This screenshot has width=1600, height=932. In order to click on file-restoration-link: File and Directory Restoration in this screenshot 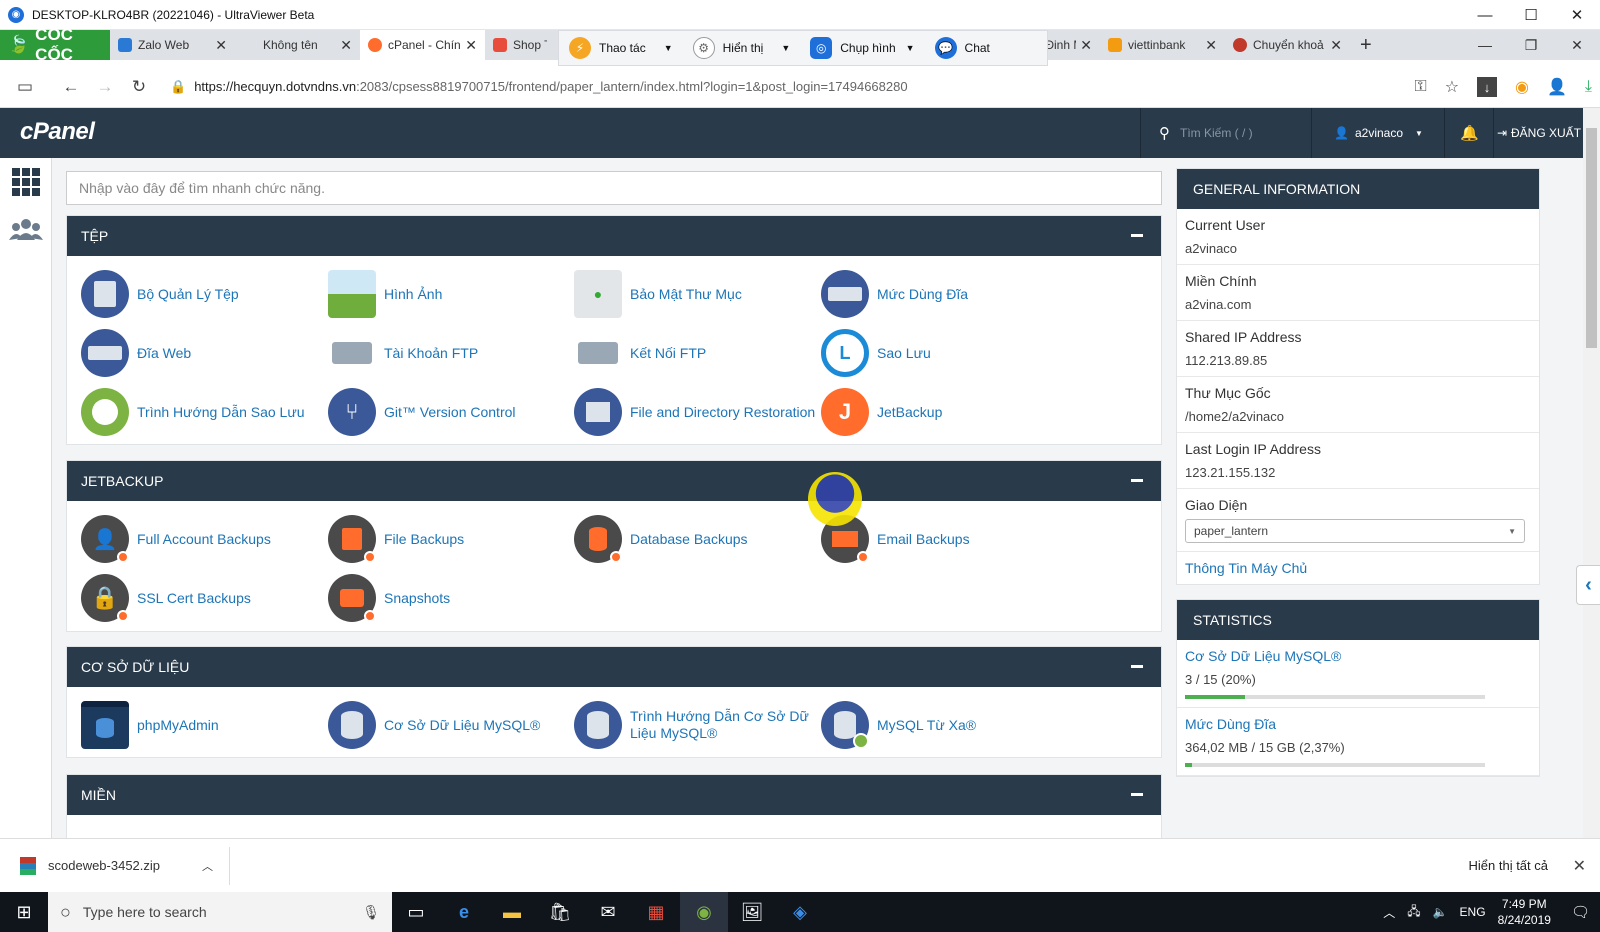, I will do `click(698, 412)`.